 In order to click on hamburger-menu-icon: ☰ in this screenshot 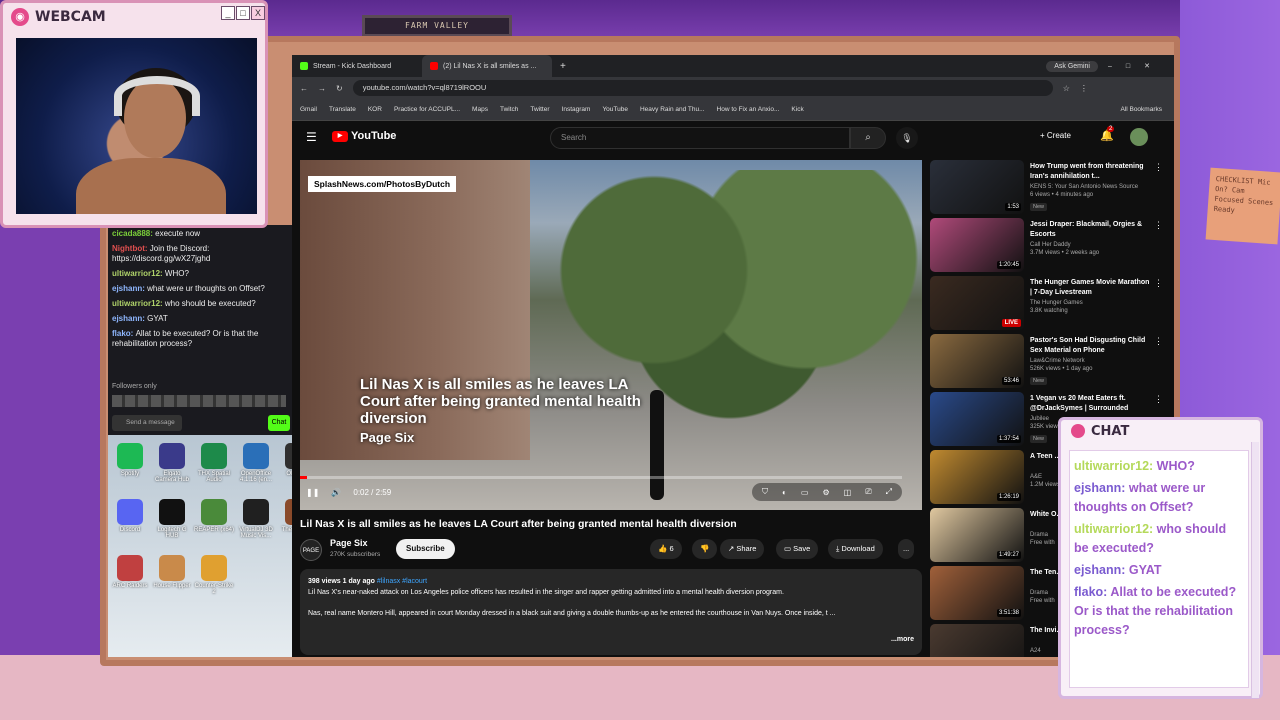, I will do `click(311, 137)`.